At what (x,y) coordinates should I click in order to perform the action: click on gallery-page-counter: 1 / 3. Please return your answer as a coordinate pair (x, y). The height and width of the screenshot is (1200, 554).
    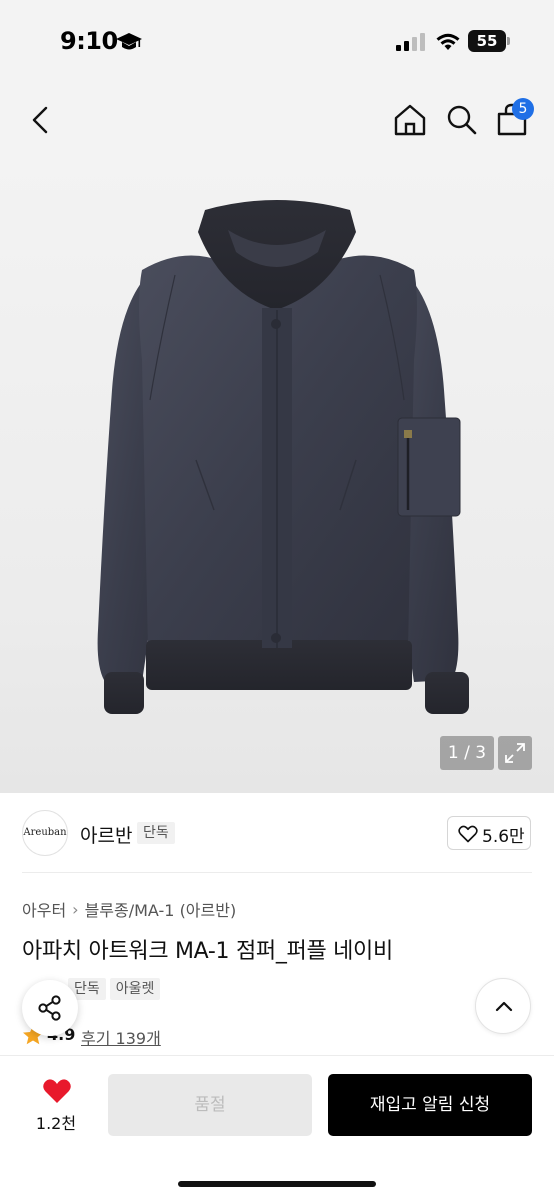
    Looking at the image, I should click on (467, 753).